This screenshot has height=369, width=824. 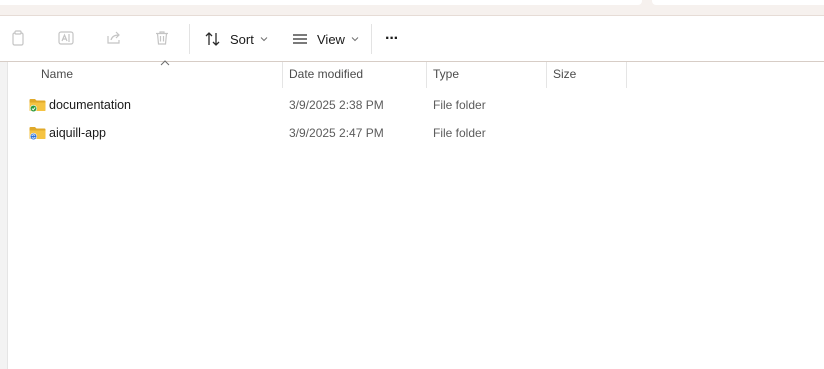 What do you see at coordinates (412, 8) in the screenshot?
I see `address-bar-strip` at bounding box center [412, 8].